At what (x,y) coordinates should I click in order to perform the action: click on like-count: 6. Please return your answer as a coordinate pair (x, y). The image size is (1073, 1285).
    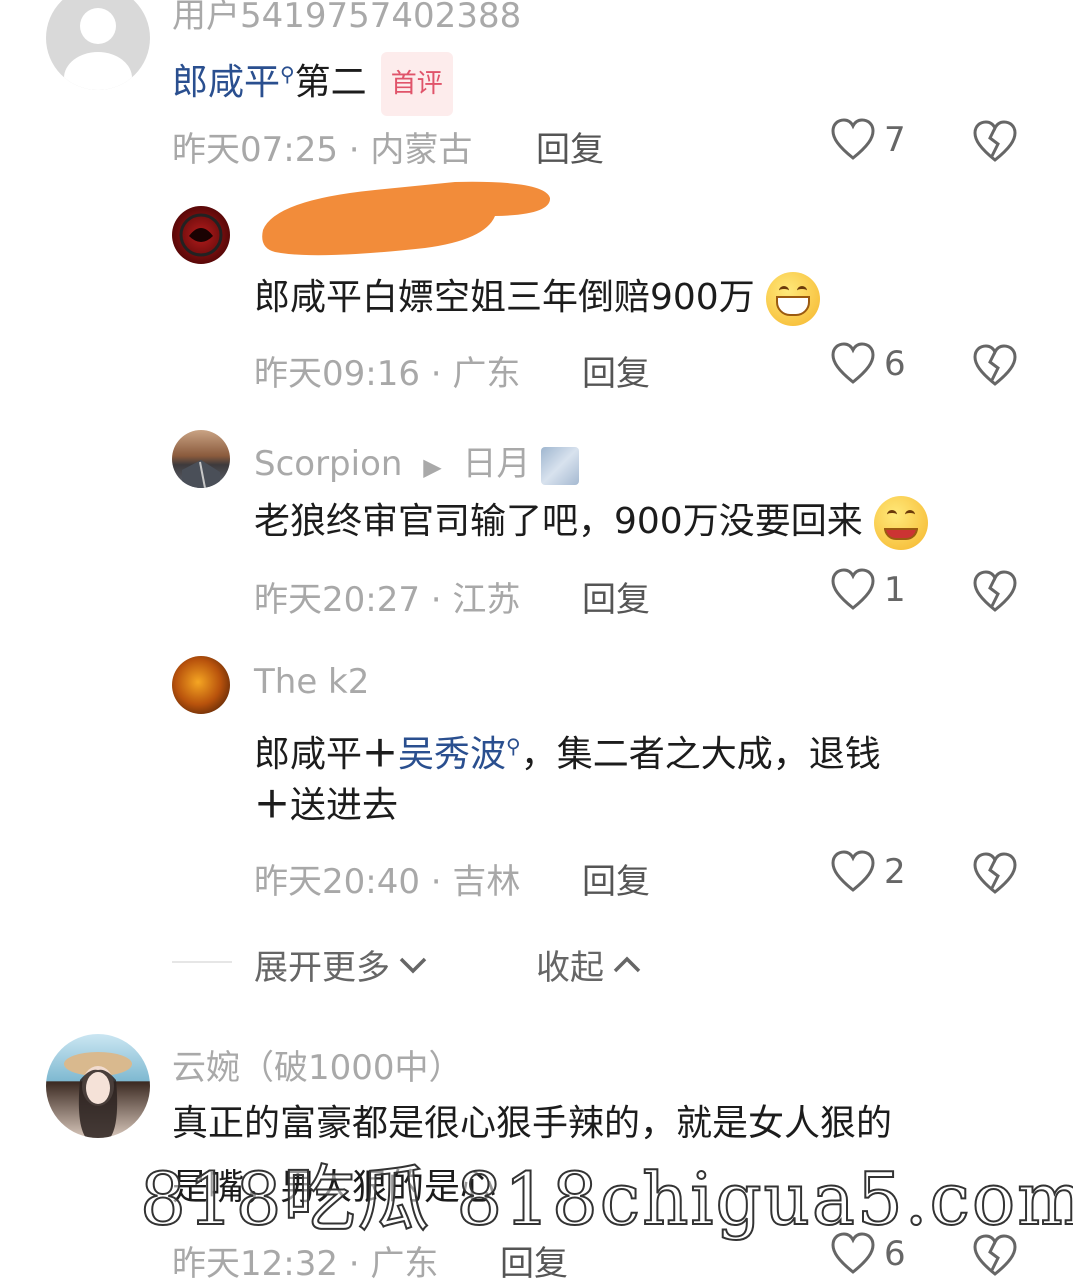
    Looking at the image, I should click on (895, 364).